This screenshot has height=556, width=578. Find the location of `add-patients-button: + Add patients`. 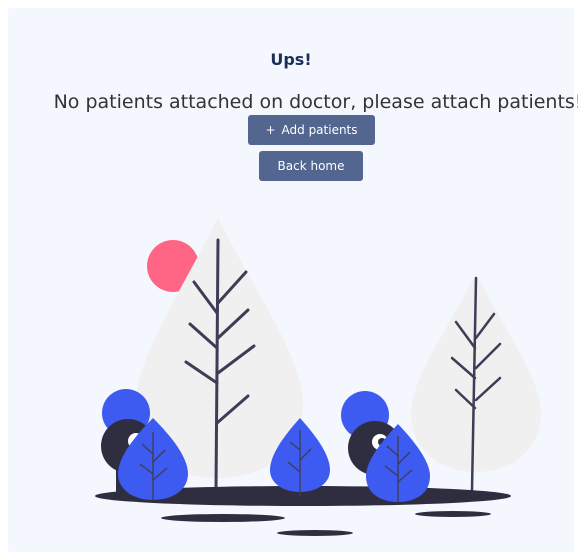

add-patients-button: + Add patients is located at coordinates (311, 130).